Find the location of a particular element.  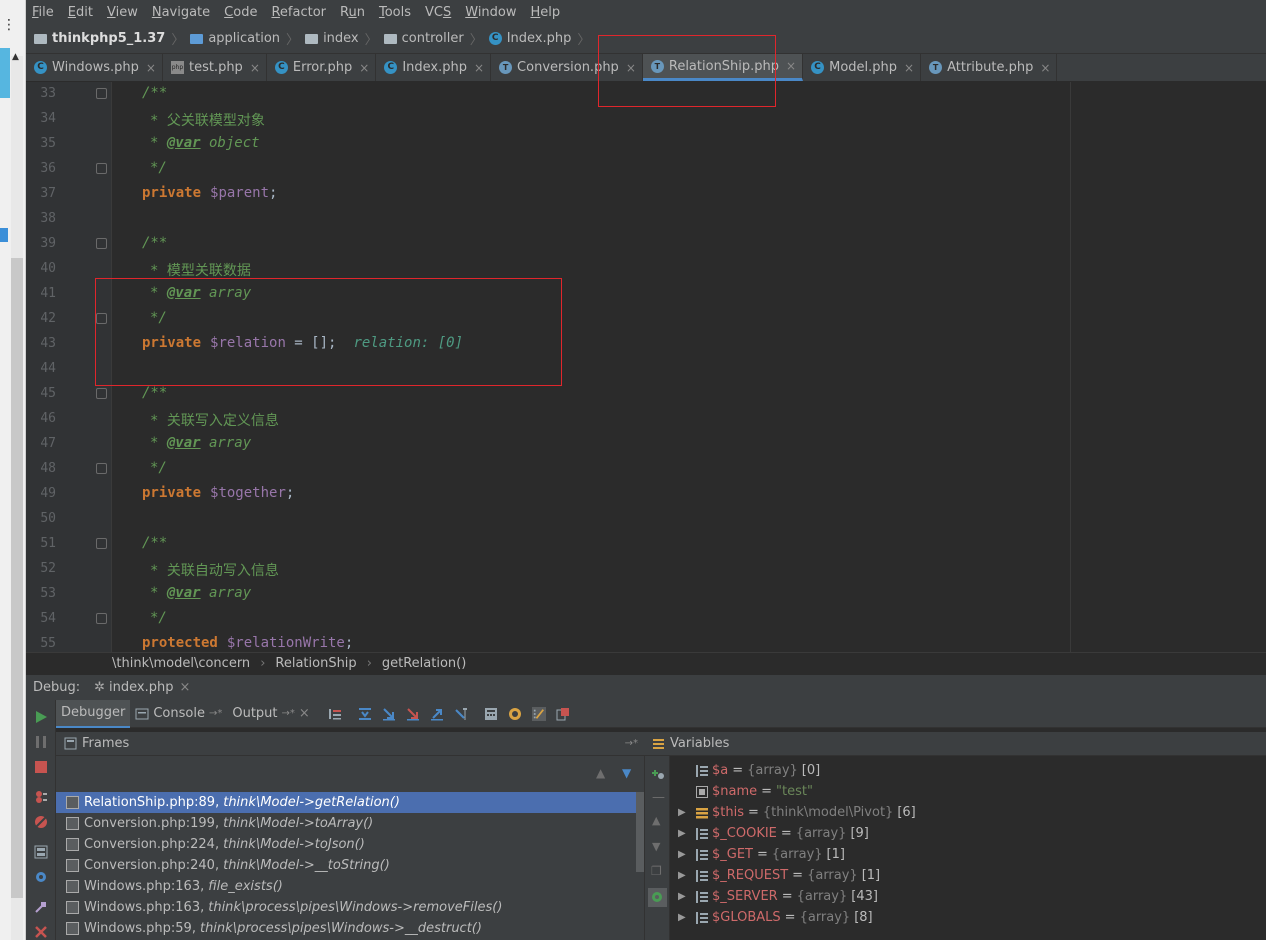

variable-row: ▶ $_SERVER = {array} [43] is located at coordinates (776, 896).